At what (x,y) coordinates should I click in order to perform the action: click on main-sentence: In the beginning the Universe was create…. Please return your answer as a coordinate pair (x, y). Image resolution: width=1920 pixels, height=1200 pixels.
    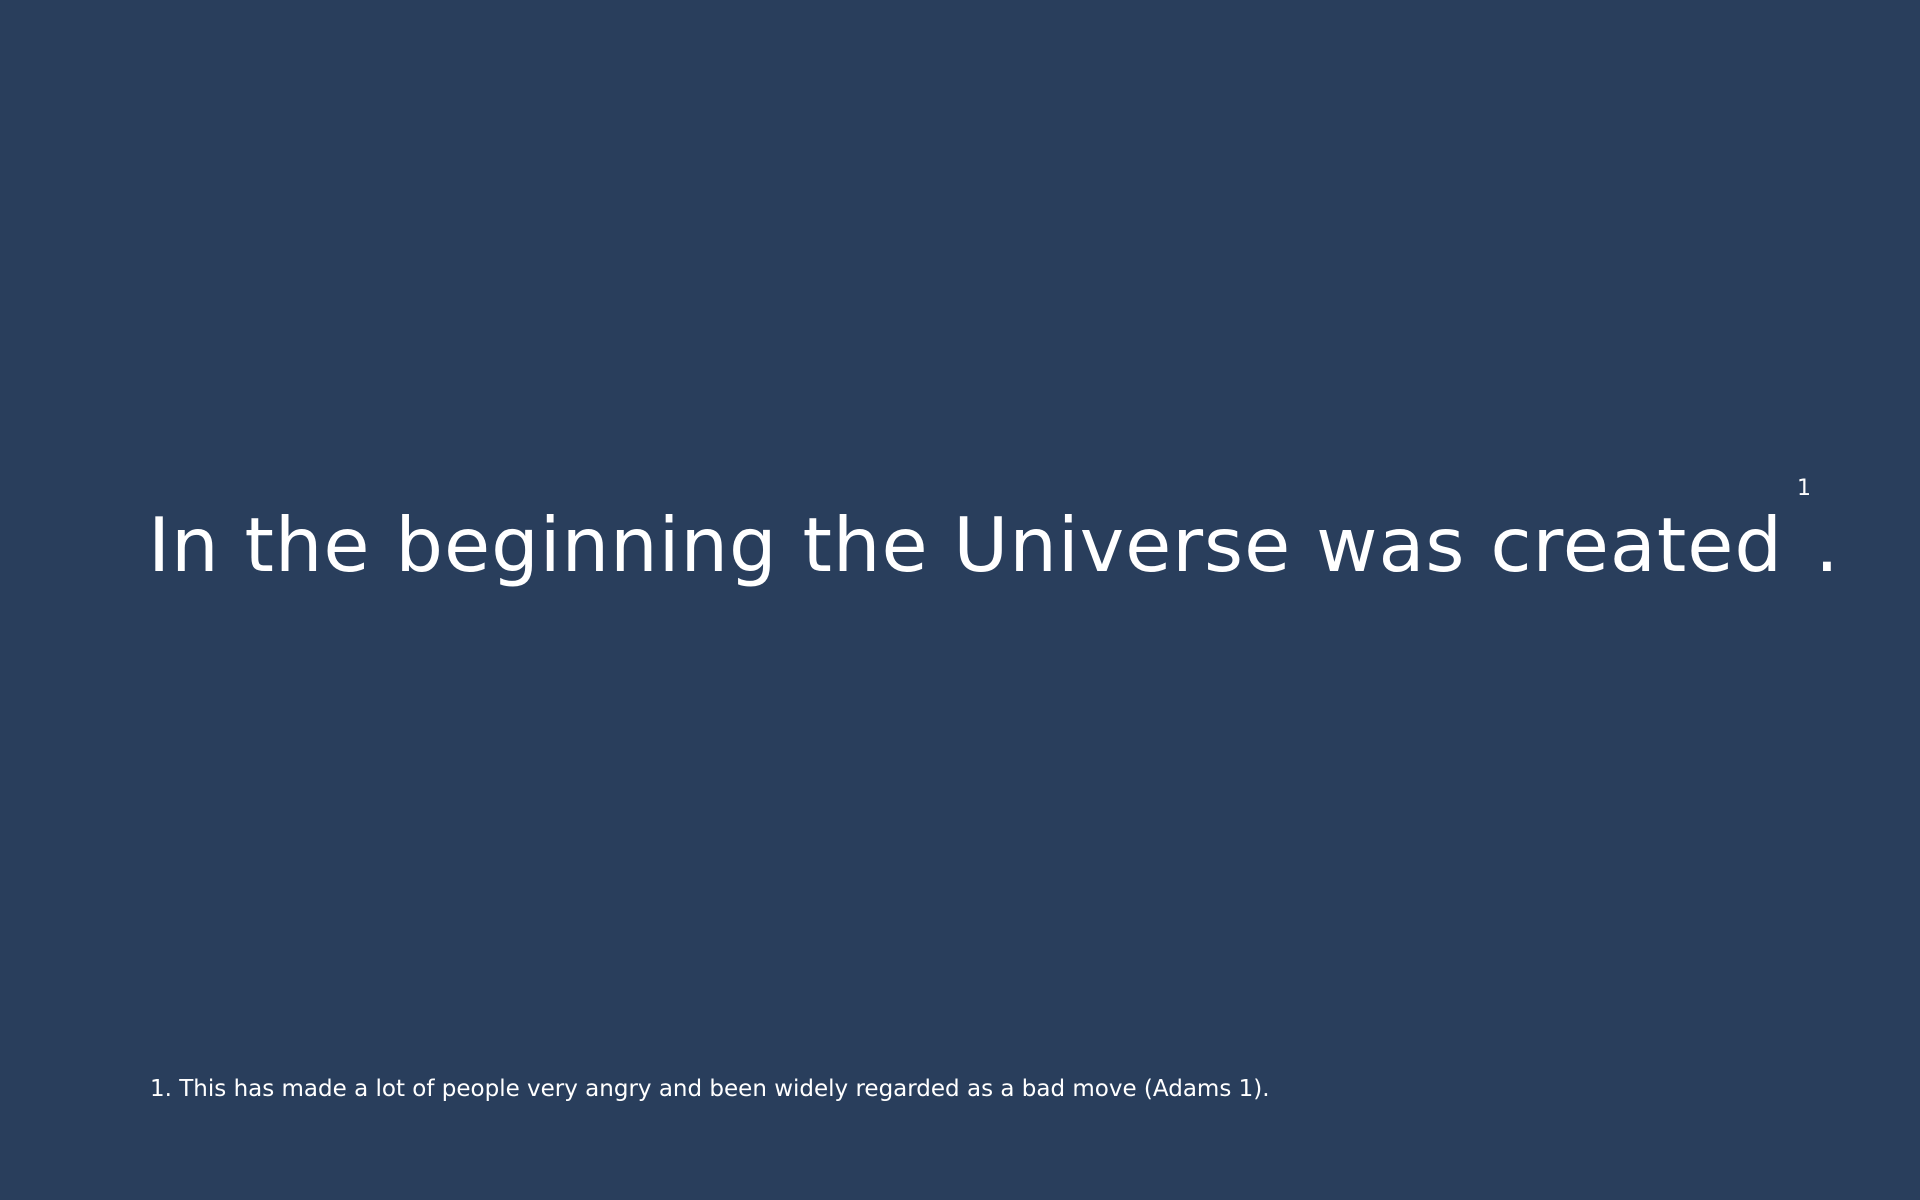
    Looking at the image, I should click on (966, 545).